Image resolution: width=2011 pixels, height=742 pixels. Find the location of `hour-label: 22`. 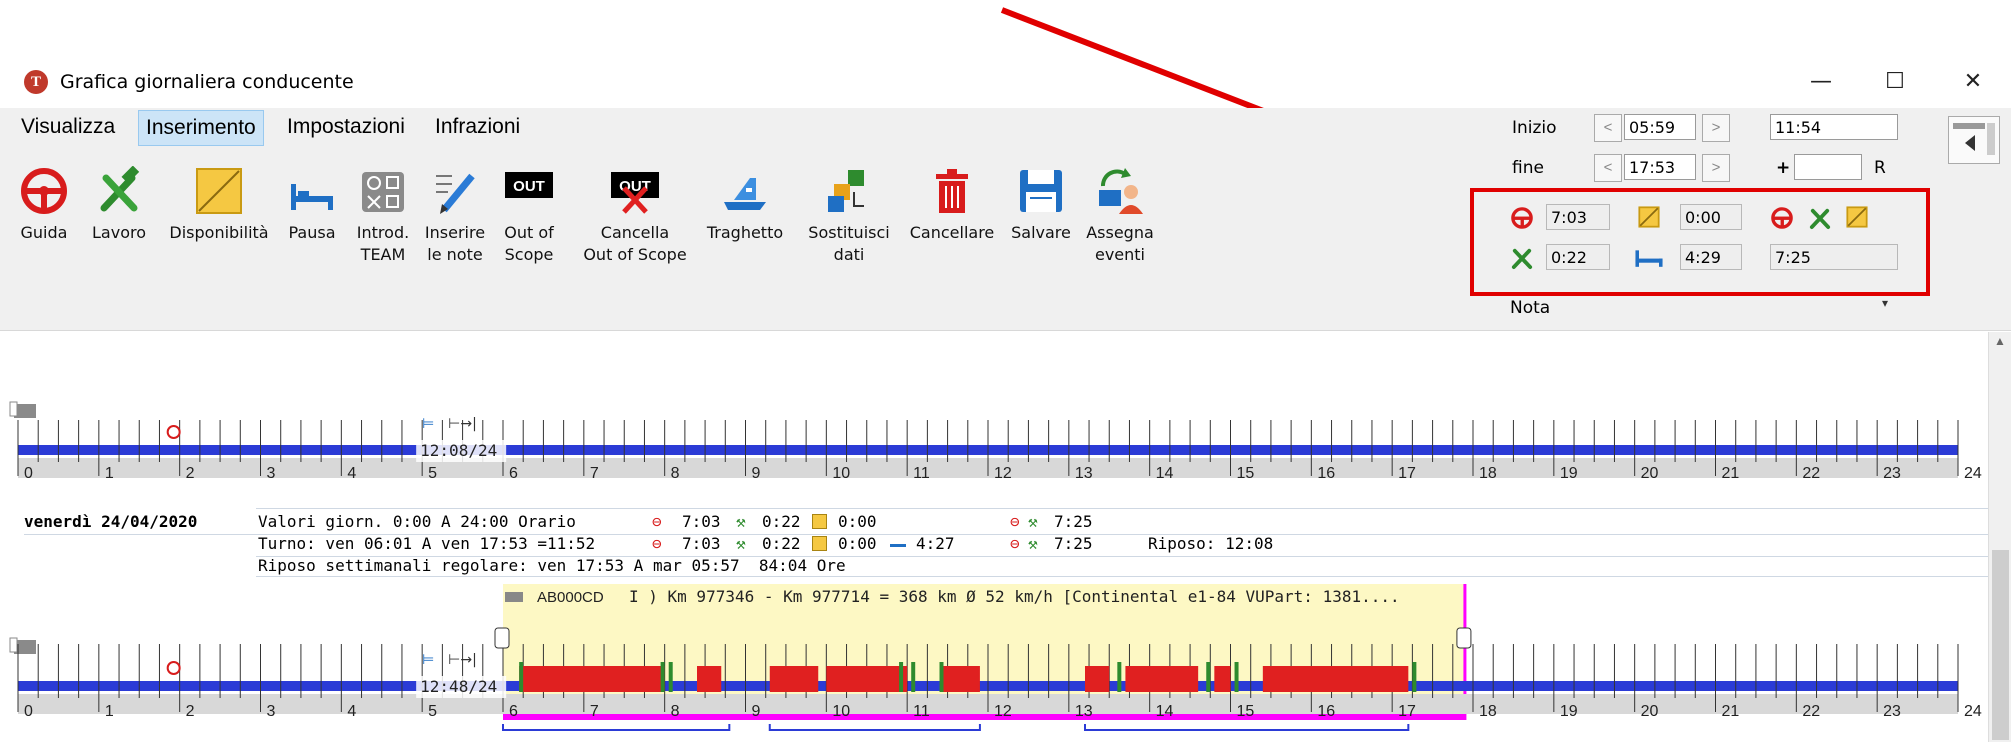

hour-label: 22 is located at coordinates (1811, 711).